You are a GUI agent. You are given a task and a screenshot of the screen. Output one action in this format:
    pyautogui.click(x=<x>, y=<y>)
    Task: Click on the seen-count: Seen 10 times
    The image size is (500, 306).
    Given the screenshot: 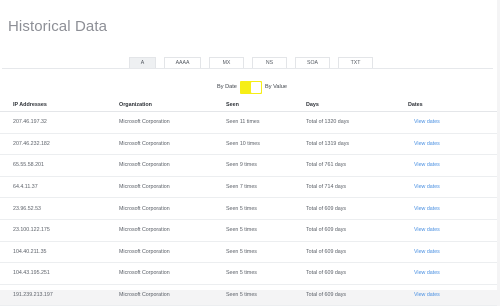 What is the action you would take?
    pyautogui.click(x=266, y=144)
    